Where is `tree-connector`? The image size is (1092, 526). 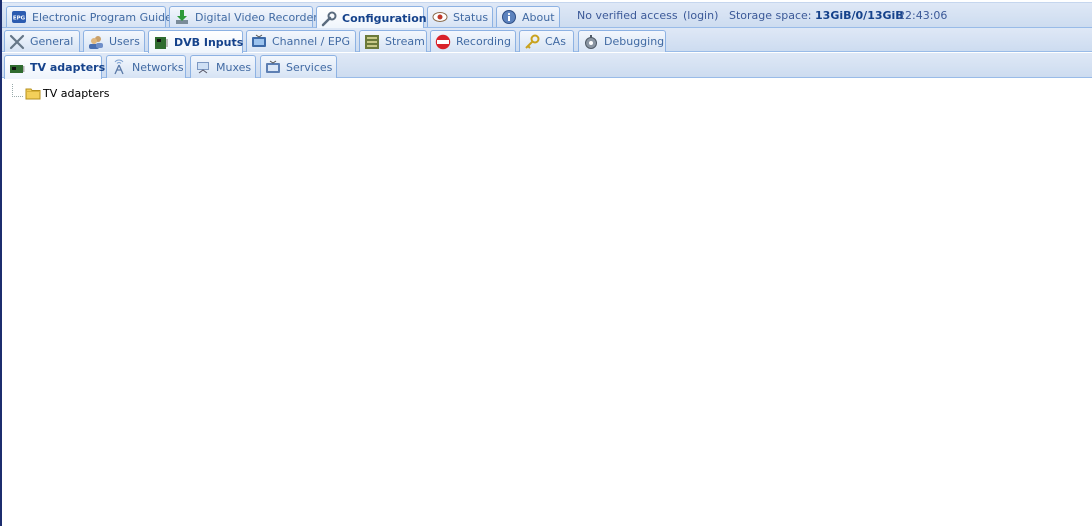
tree-connector is located at coordinates (17, 90).